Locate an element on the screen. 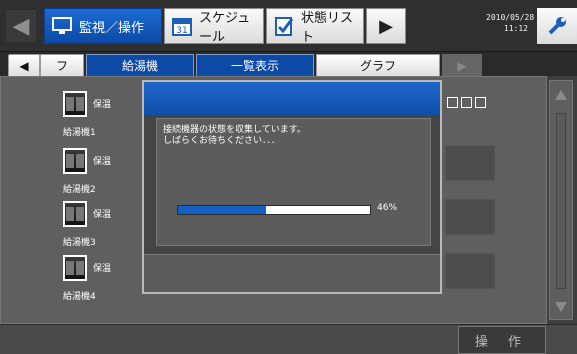 The height and width of the screenshot is (354, 577). device-name: 給湯機1 is located at coordinates (79, 133).